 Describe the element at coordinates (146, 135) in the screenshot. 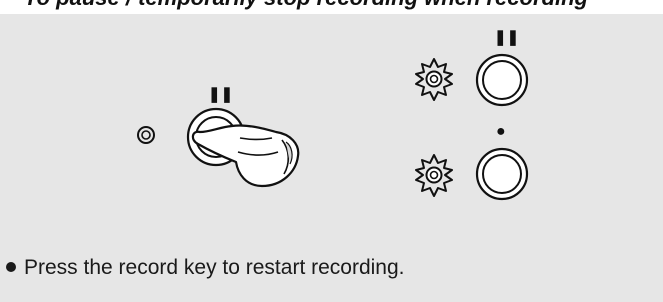

I see `indicator-lamp-icon` at that location.